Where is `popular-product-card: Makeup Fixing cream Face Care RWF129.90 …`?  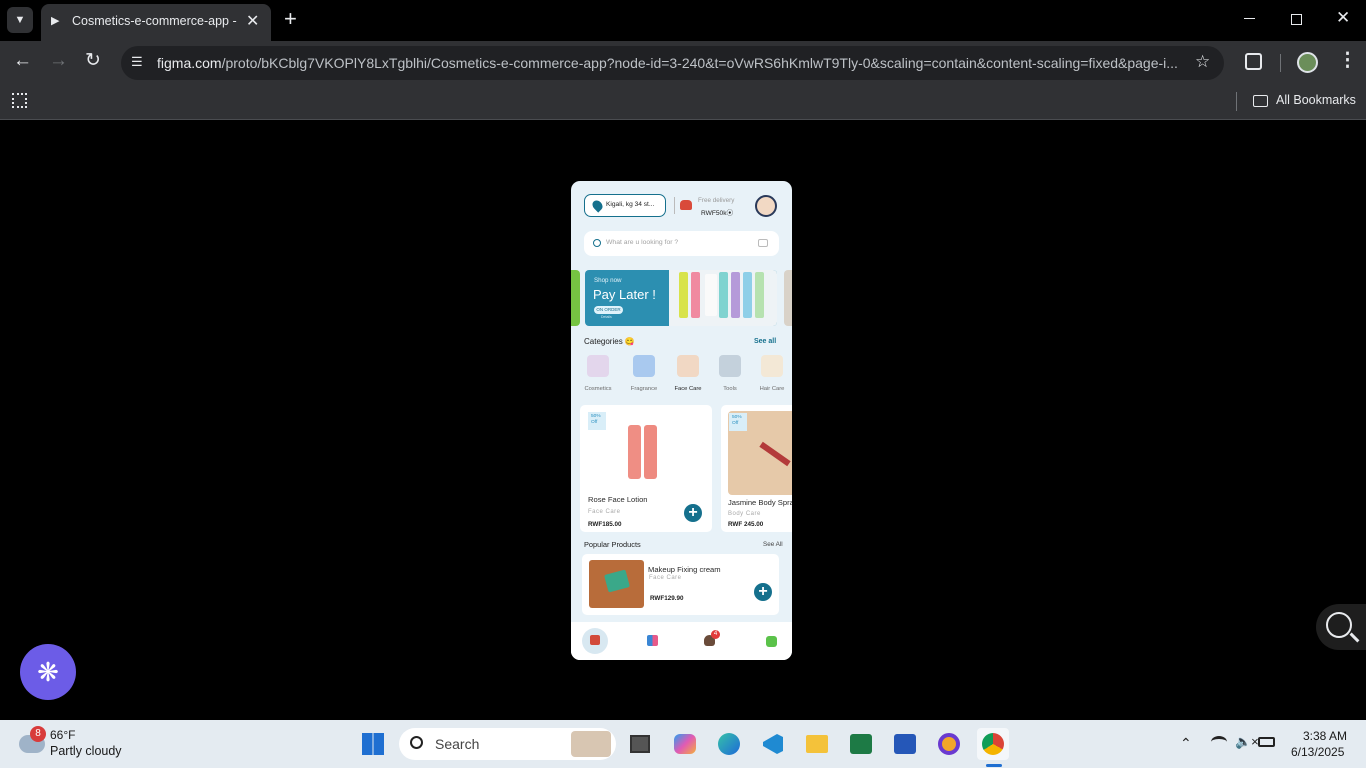 popular-product-card: Makeup Fixing cream Face Care RWF129.90 … is located at coordinates (680, 584).